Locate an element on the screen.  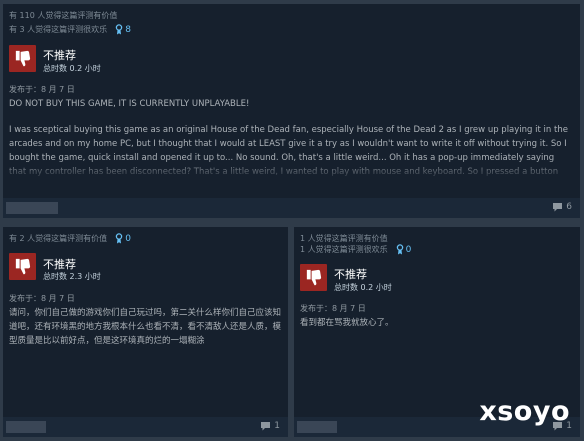
award-count: 8 is located at coordinates (128, 29).